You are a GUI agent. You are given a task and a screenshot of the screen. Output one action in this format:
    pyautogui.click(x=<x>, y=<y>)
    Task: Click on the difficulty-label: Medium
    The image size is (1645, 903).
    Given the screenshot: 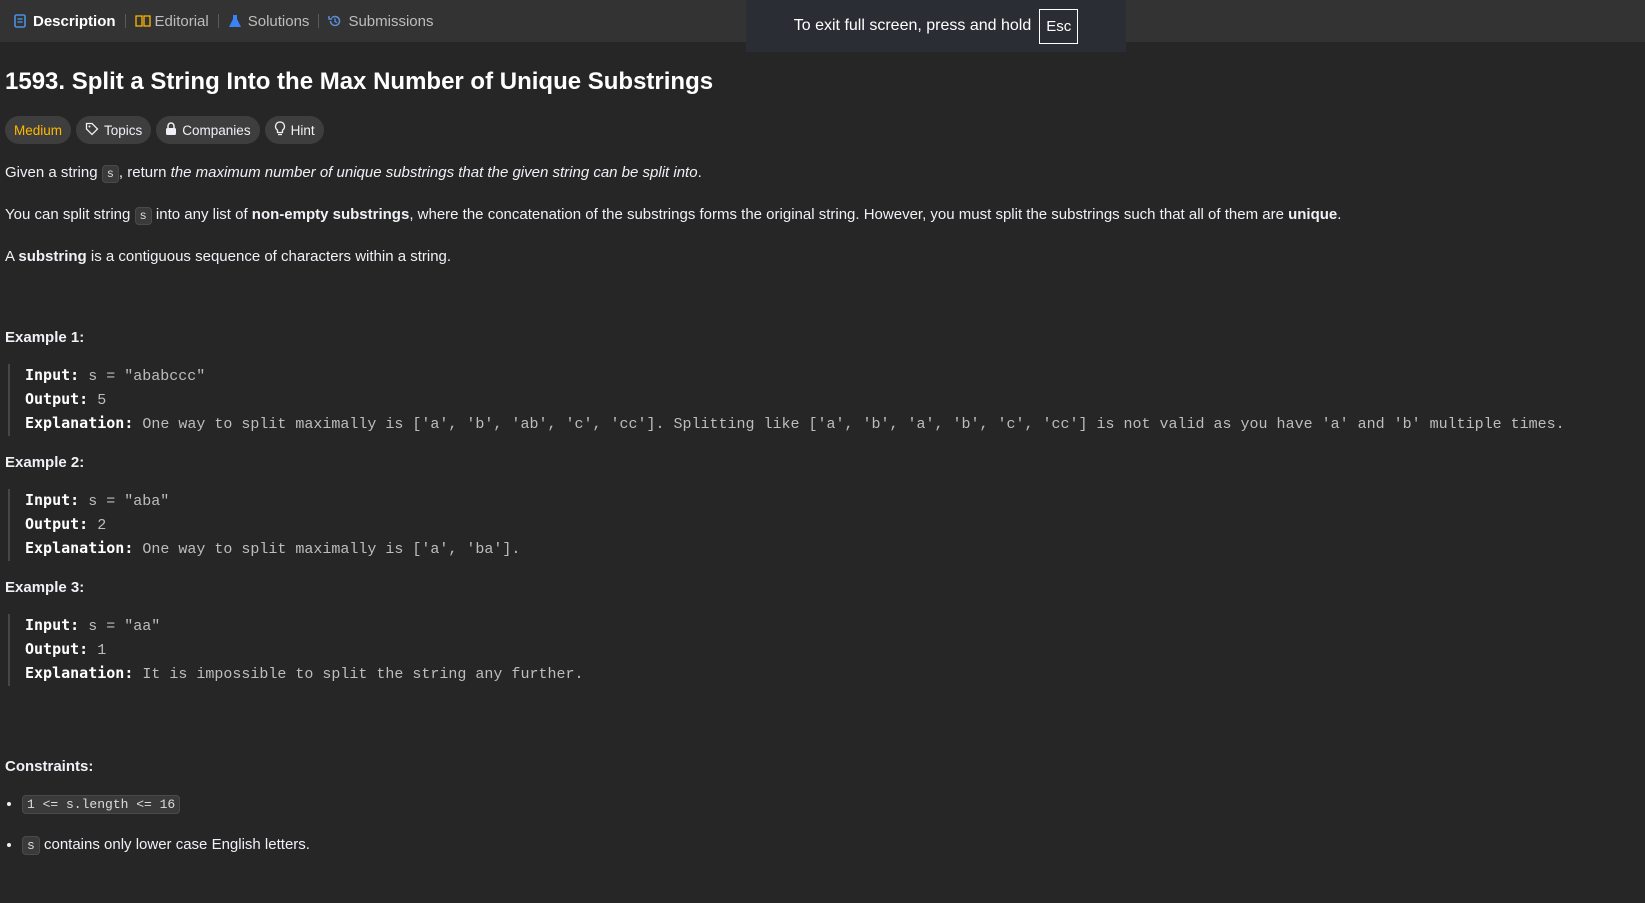 What is the action you would take?
    pyautogui.click(x=38, y=130)
    